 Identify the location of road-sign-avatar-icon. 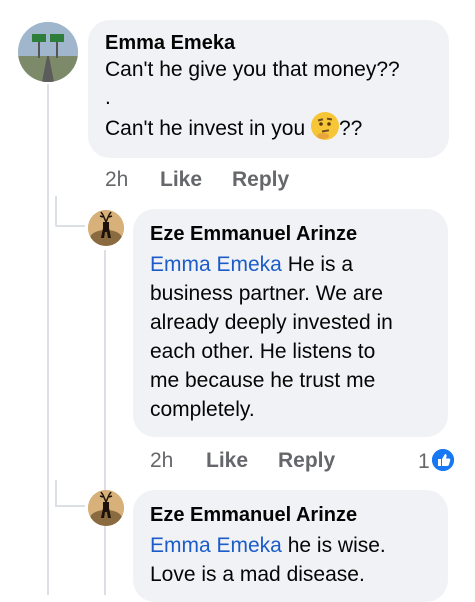
(48, 52).